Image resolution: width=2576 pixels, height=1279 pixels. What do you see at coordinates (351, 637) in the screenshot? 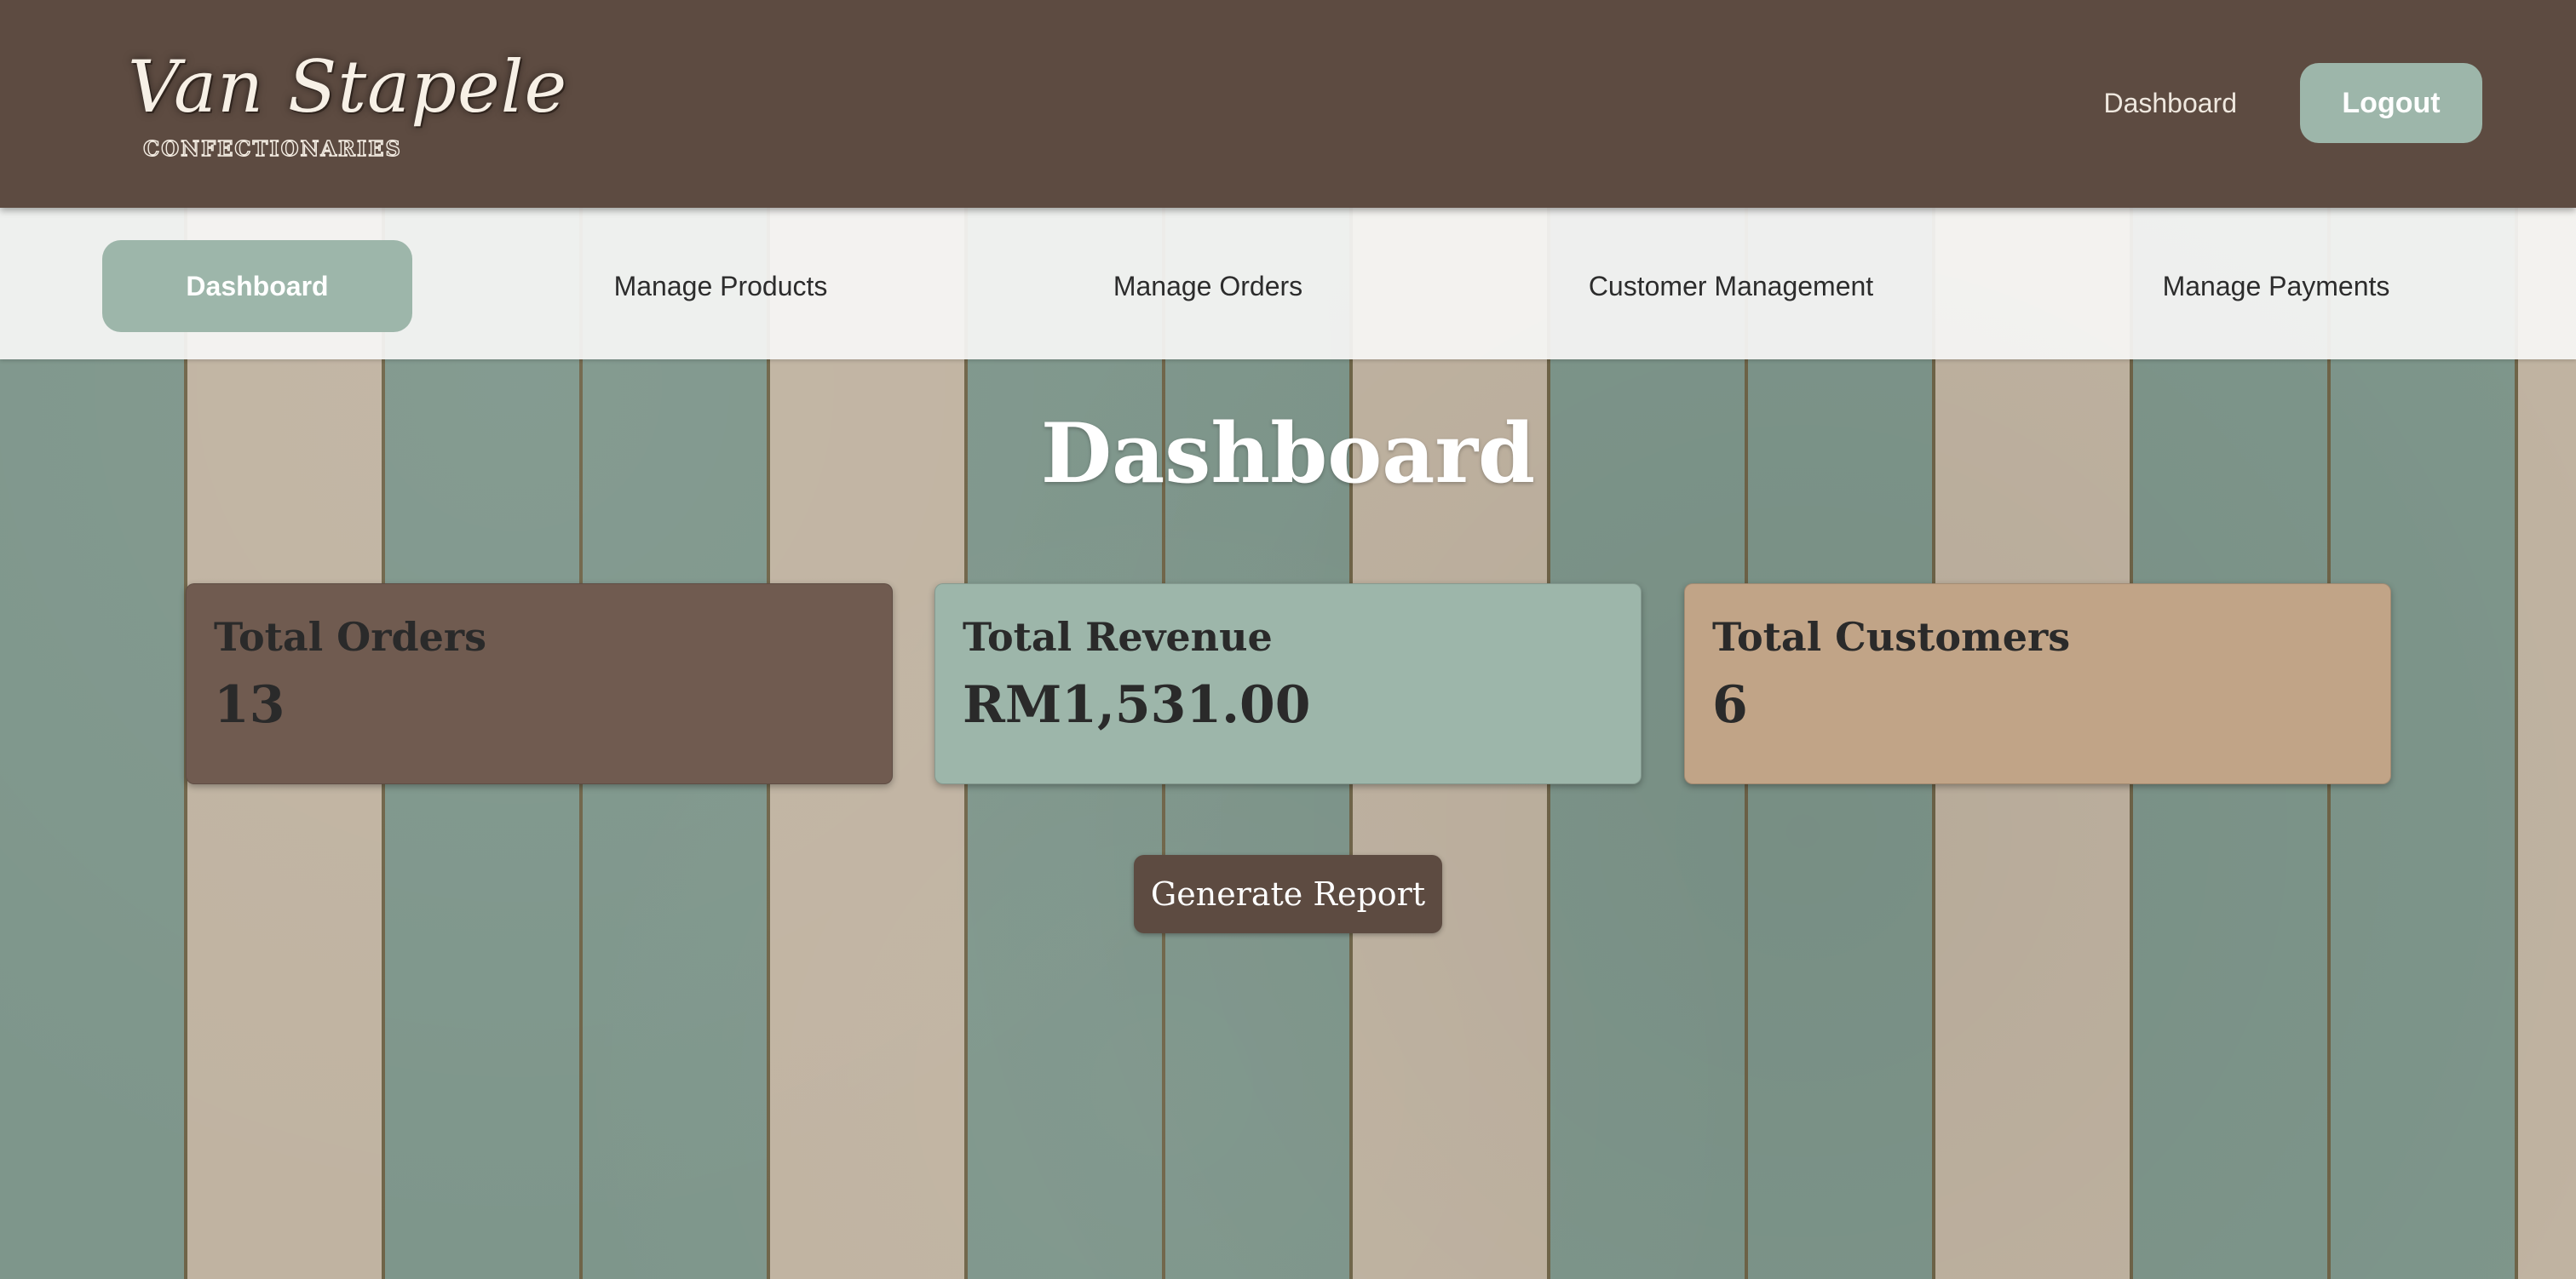
I see `card-label: Total Orders` at bounding box center [351, 637].